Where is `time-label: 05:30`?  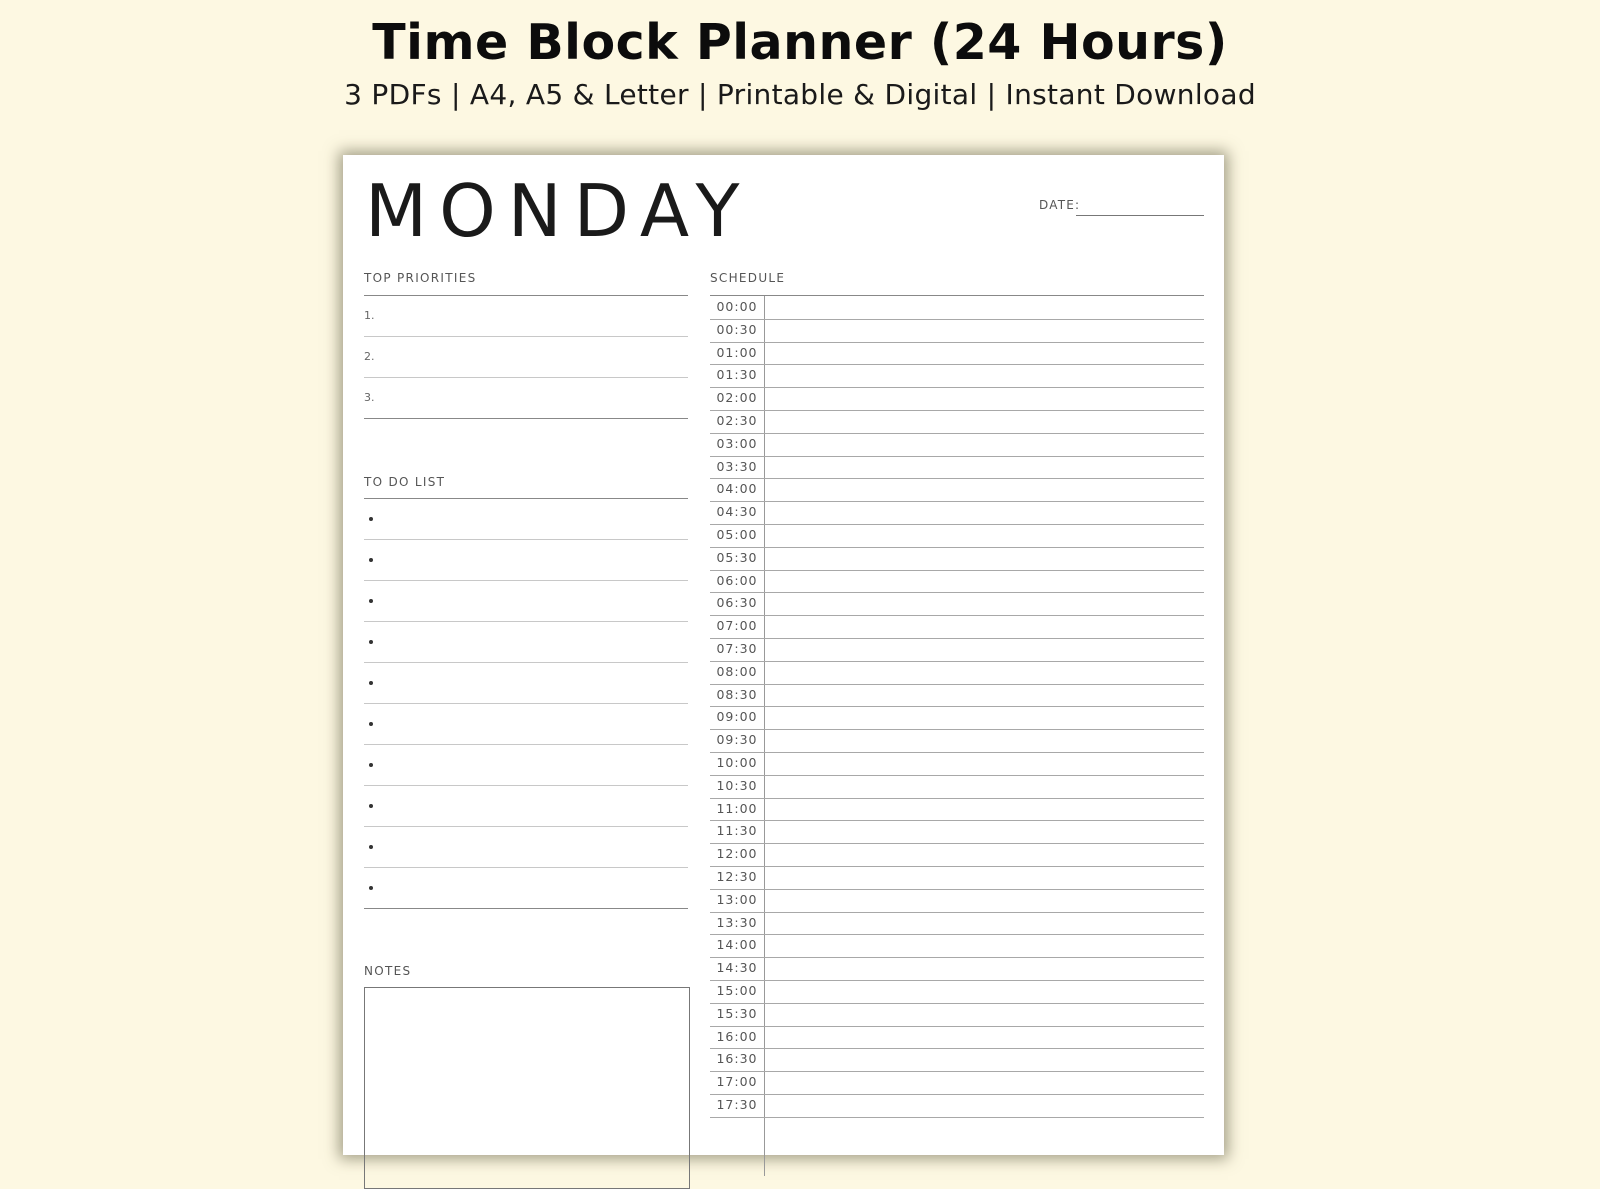
time-label: 05:30 is located at coordinates (737, 557).